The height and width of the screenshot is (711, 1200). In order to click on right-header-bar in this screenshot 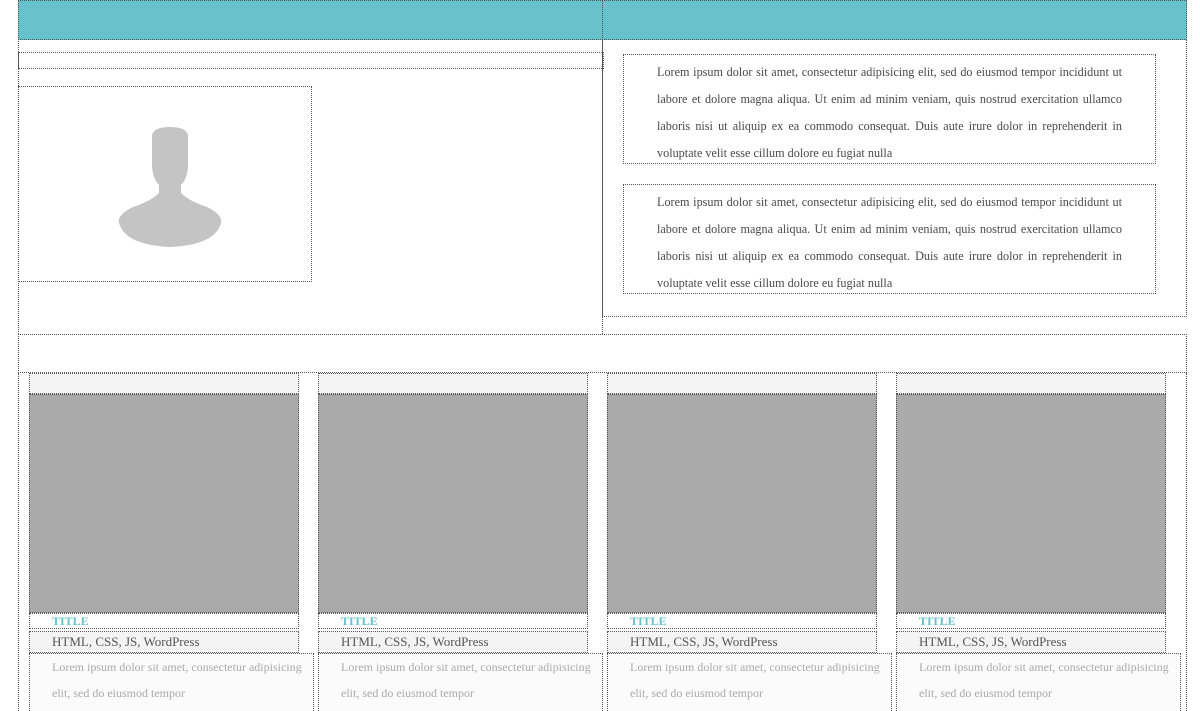, I will do `click(894, 20)`.